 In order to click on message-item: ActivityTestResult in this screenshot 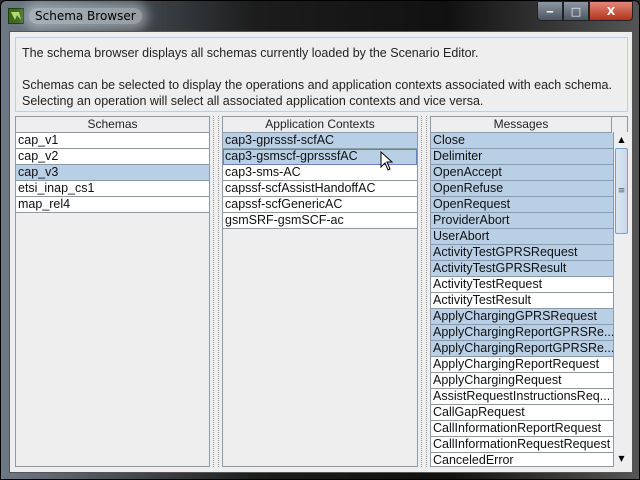, I will do `click(522, 301)`.